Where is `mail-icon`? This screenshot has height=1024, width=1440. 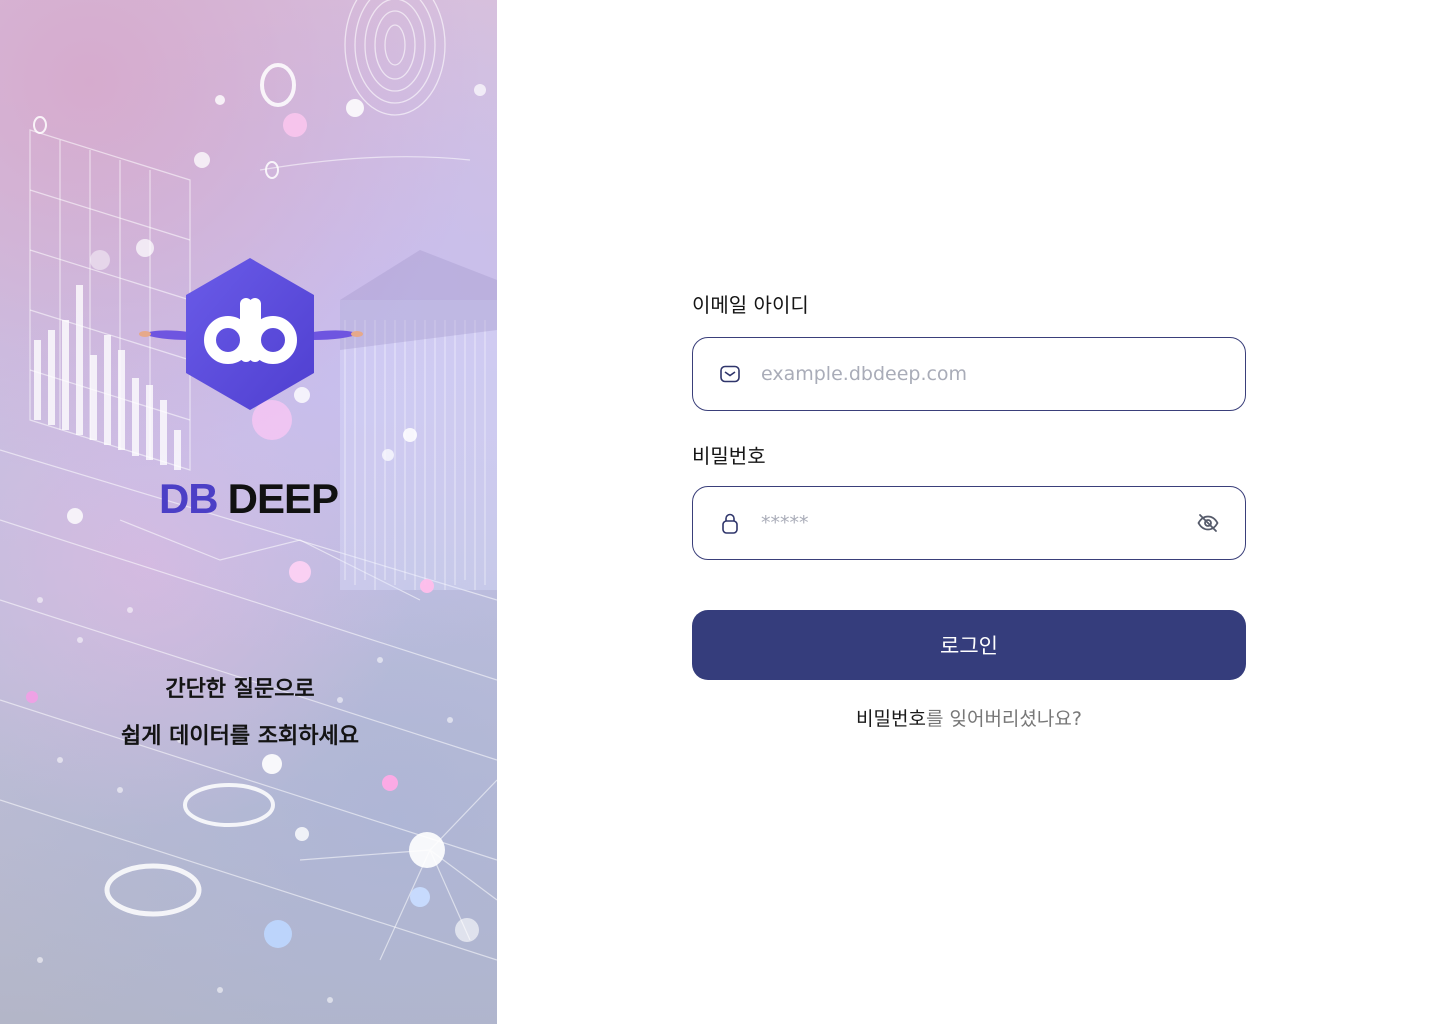 mail-icon is located at coordinates (730, 374).